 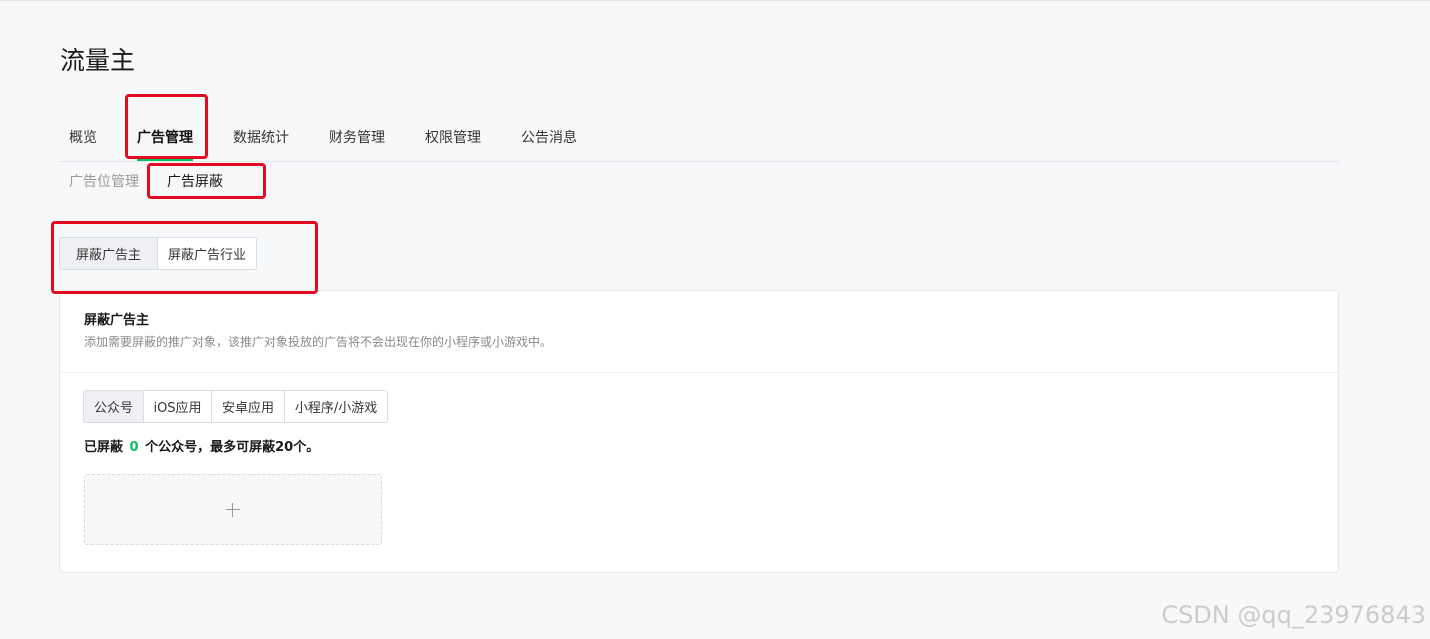 I want to click on card-description: 添加需要屏蔽的推广对象，该推广对象投放的广告将不会出现在你的小程序或小游戏中。, so click(x=318, y=342).